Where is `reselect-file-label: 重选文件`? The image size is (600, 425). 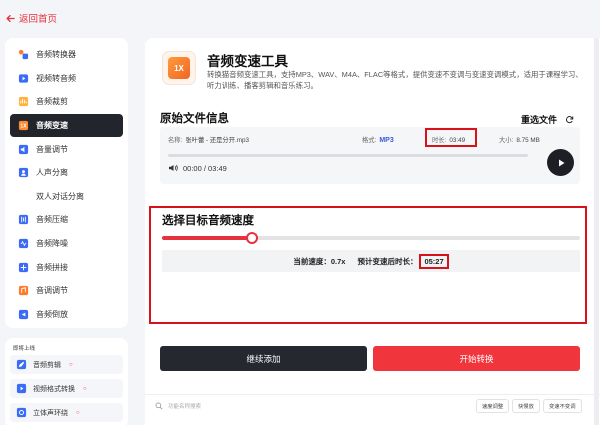 reselect-file-label: 重选文件 is located at coordinates (539, 120).